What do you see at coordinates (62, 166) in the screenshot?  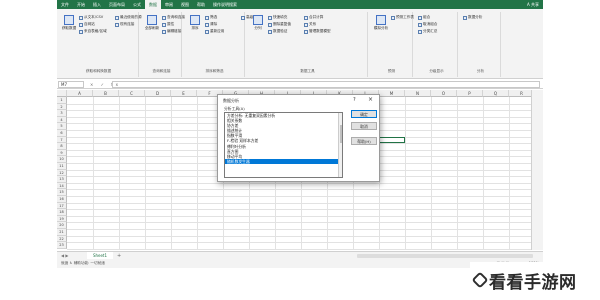 I see `row-header: 11` at bounding box center [62, 166].